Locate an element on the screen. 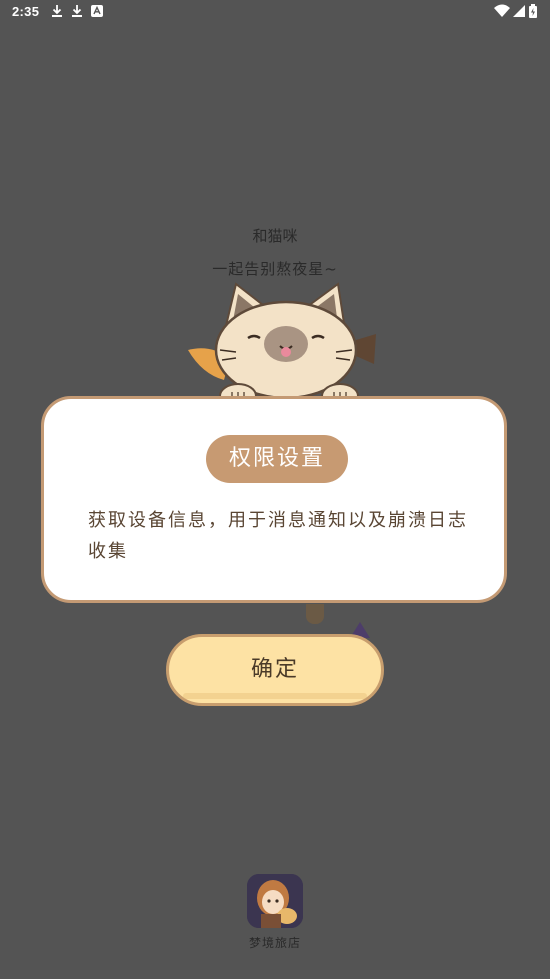 The width and height of the screenshot is (550, 979). splash-subtitle: 一起告别熬夜星~ is located at coordinates (275, 269).